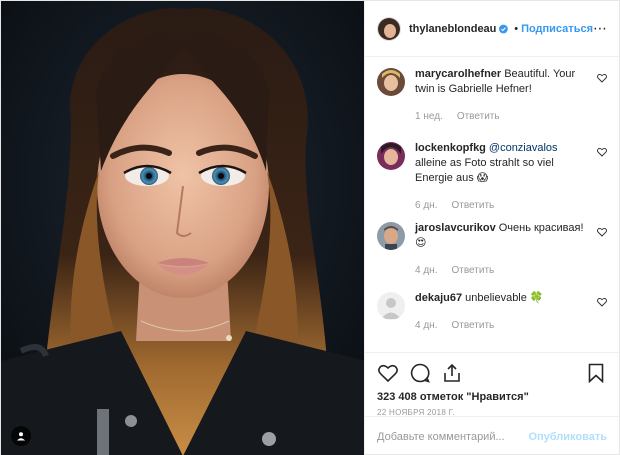  Describe the element at coordinates (492, 397) in the screenshot. I see `likes-count: 323 408 отметок "Нравится"` at that location.